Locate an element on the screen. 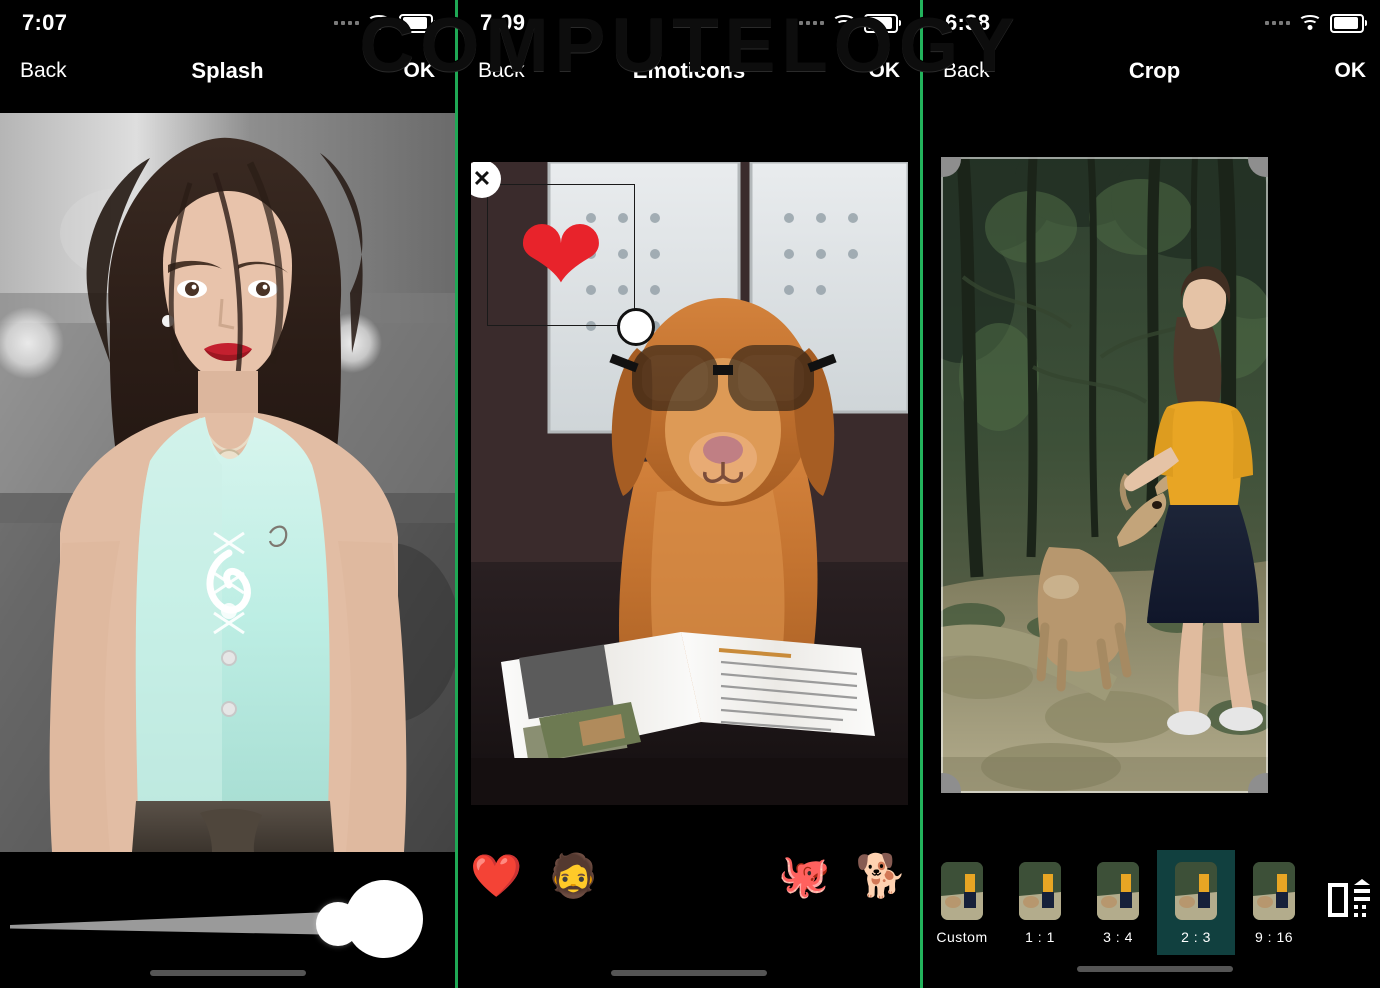  ratio-option-9-16: 9 : 16 is located at coordinates (1274, 902).